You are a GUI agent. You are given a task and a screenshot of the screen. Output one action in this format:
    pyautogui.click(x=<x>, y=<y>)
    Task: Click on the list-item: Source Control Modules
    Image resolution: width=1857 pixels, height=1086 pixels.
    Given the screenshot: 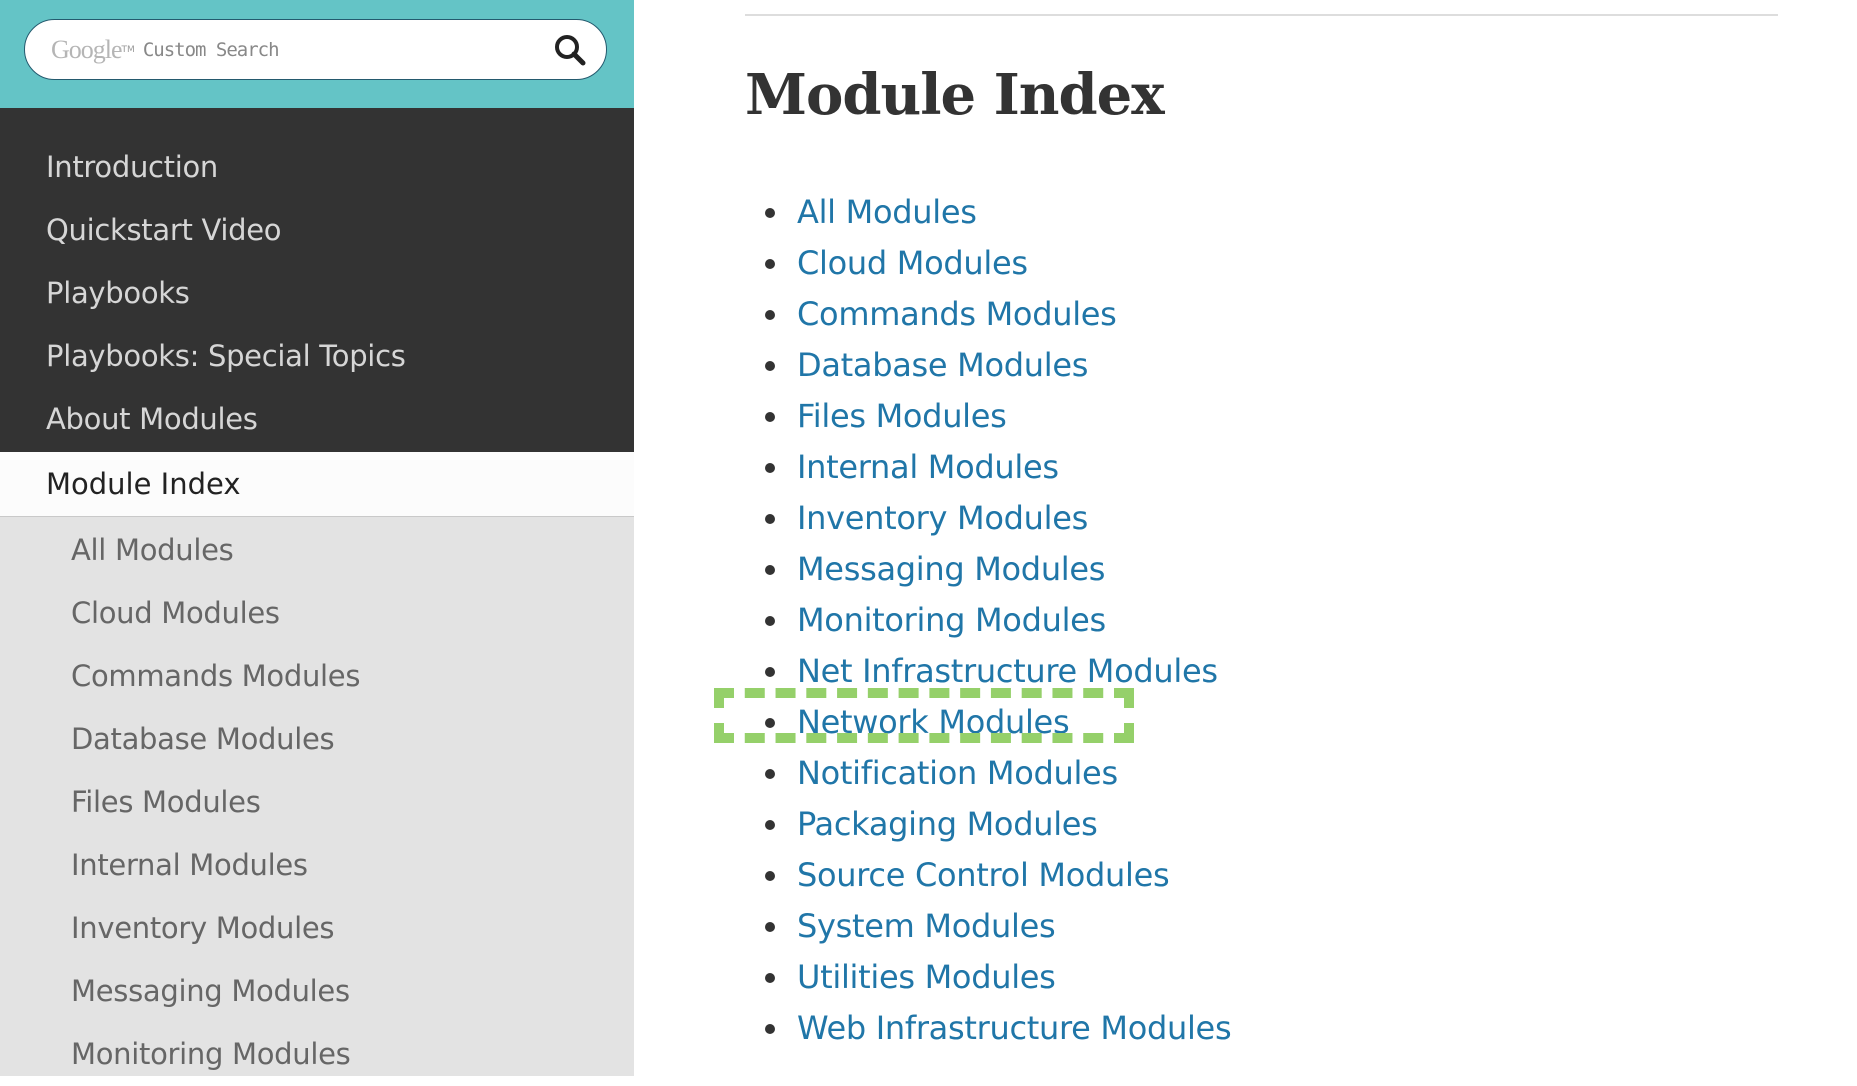 What is the action you would take?
    pyautogui.click(x=988, y=875)
    